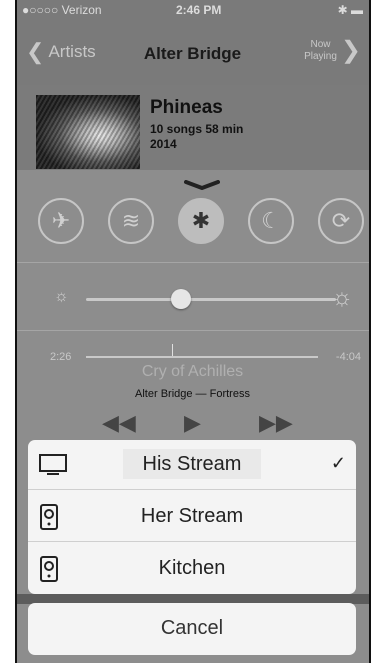 Image resolution: width=386 pixels, height=663 pixels. Describe the element at coordinates (202, 357) in the screenshot. I see `scrubber-track` at that location.